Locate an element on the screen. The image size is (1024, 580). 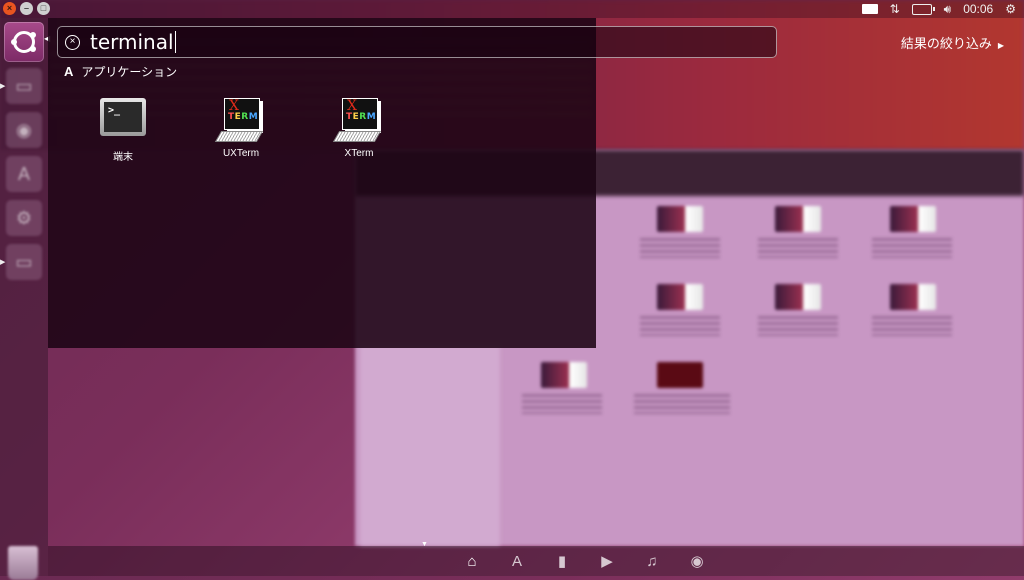
category-header: A アプリケーション is located at coordinates (120, 71).